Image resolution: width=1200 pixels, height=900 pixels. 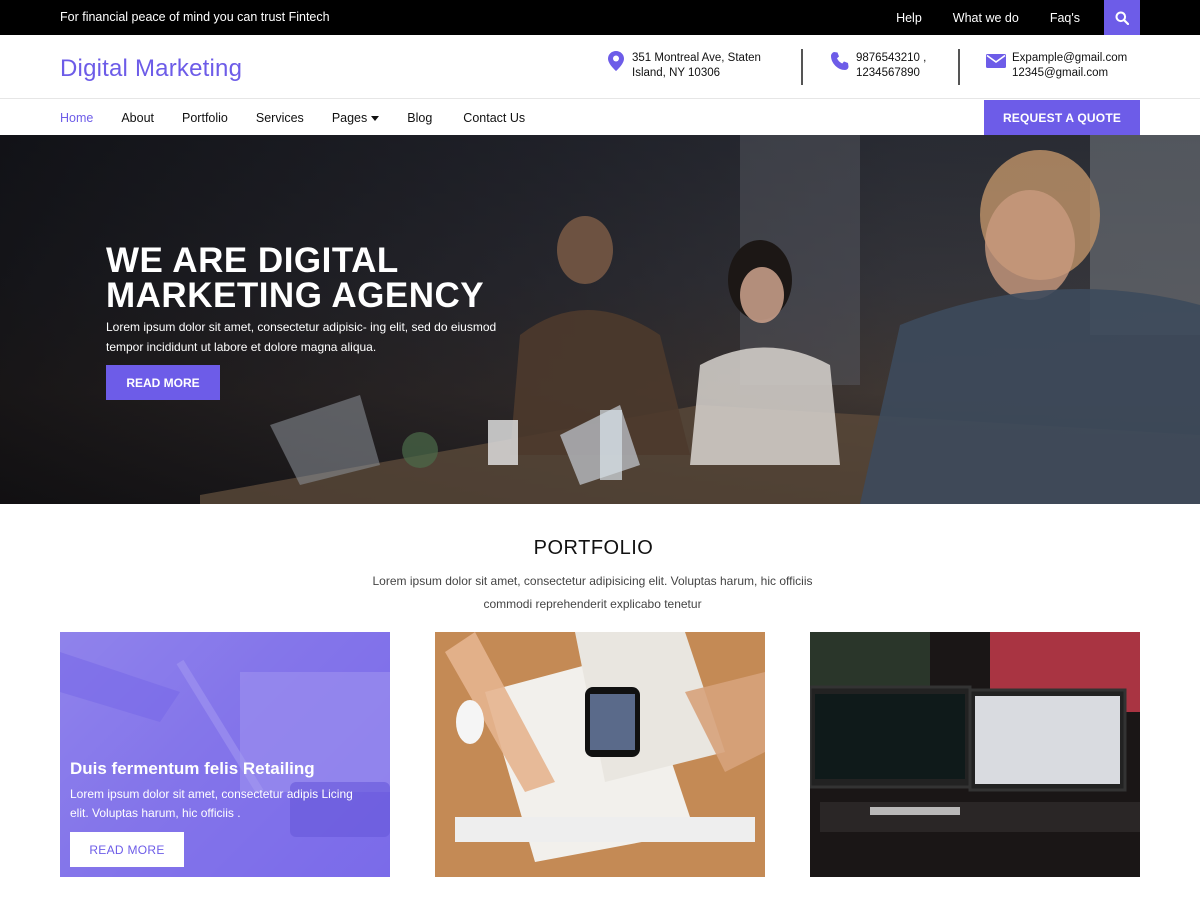 I want to click on nav-item-label: Contact Us, so click(x=494, y=117).